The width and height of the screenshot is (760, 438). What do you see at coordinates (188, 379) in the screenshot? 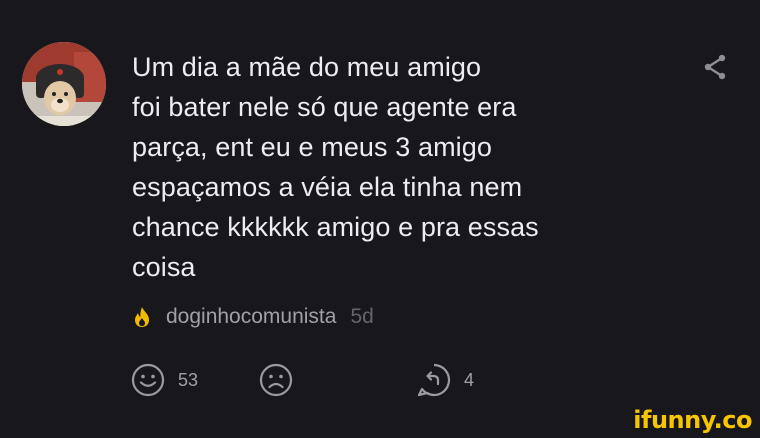
I see `smile-count: 53` at bounding box center [188, 379].